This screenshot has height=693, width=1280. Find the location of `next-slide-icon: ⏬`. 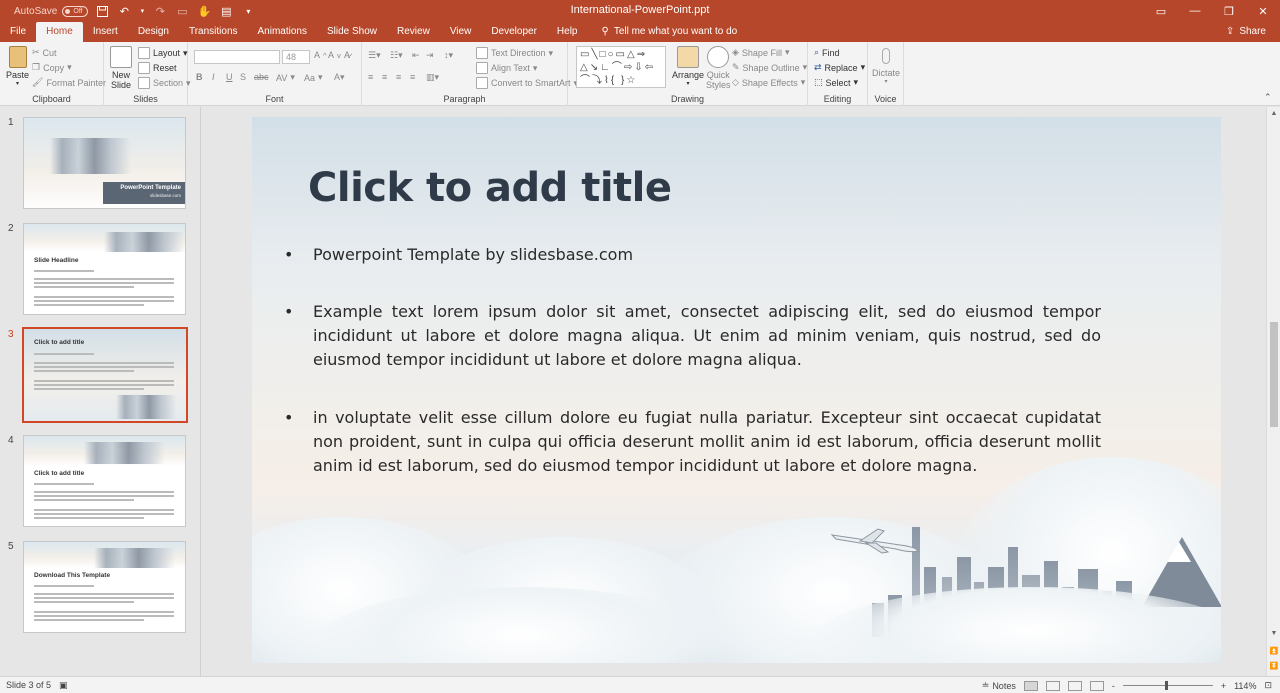

next-slide-icon: ⏬ is located at coordinates (1273, 667).